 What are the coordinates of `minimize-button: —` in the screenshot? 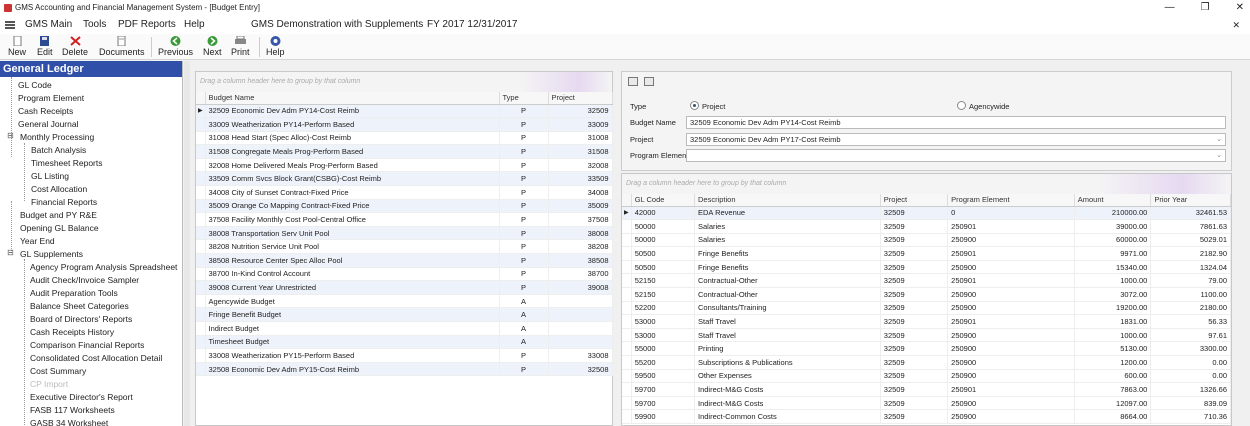 It's located at (1170, 8).